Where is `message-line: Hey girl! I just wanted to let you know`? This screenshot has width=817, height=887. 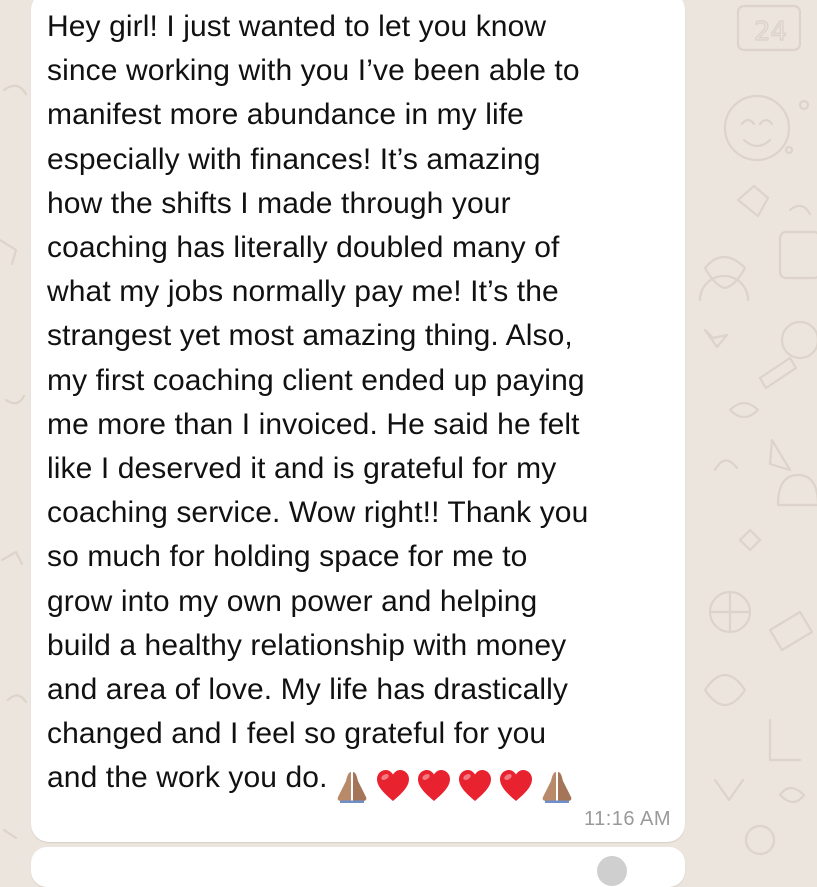 message-line: Hey girl! I just wanted to let you know is located at coordinates (297, 26).